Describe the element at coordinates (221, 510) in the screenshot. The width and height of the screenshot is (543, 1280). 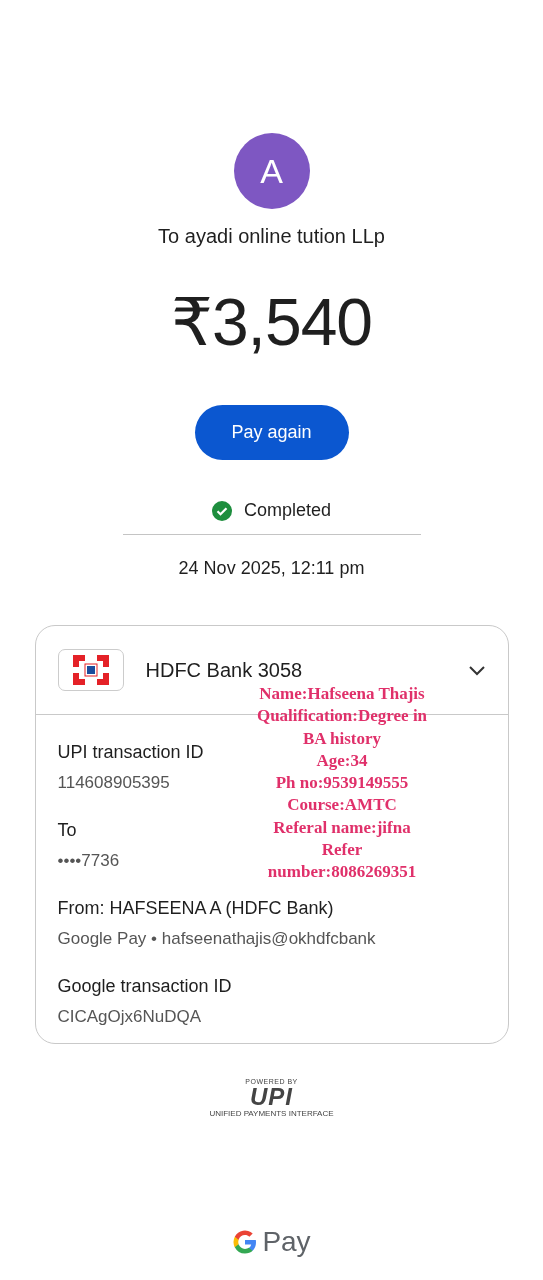
I see `check-icon` at that location.